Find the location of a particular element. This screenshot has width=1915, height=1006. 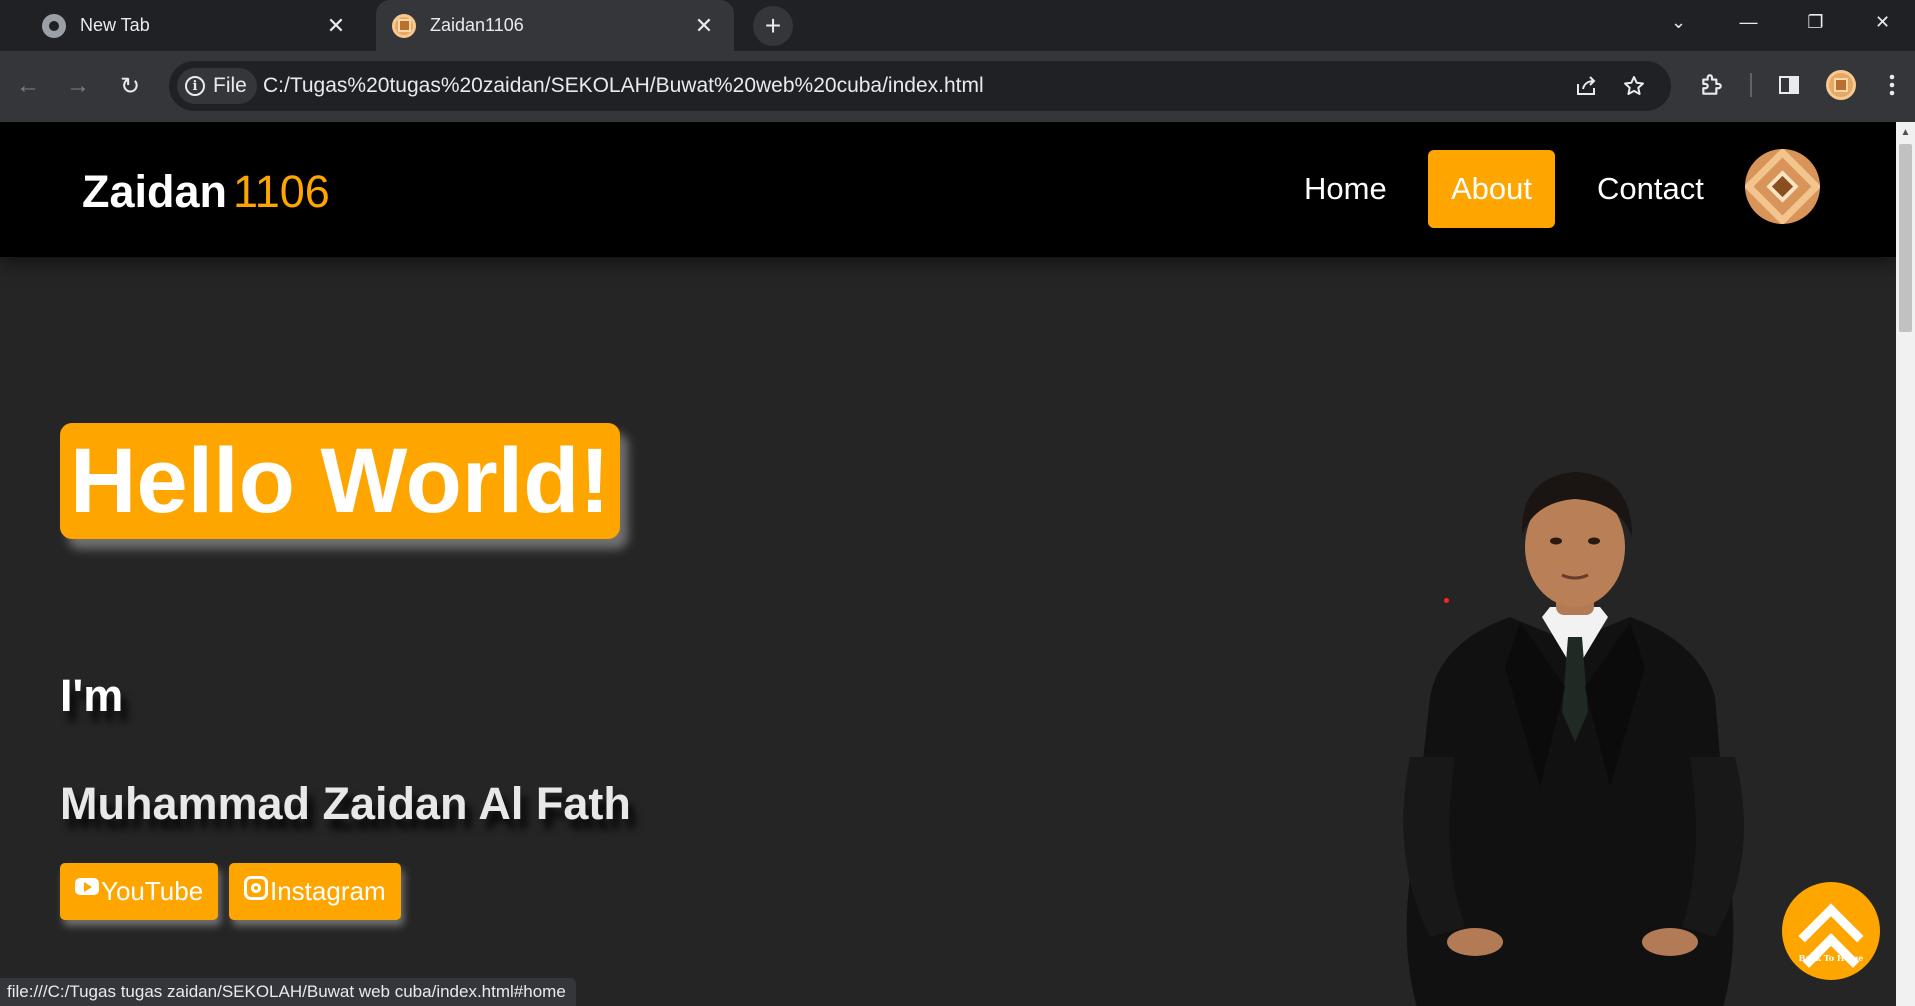

back-button: ← is located at coordinates (28, 86).